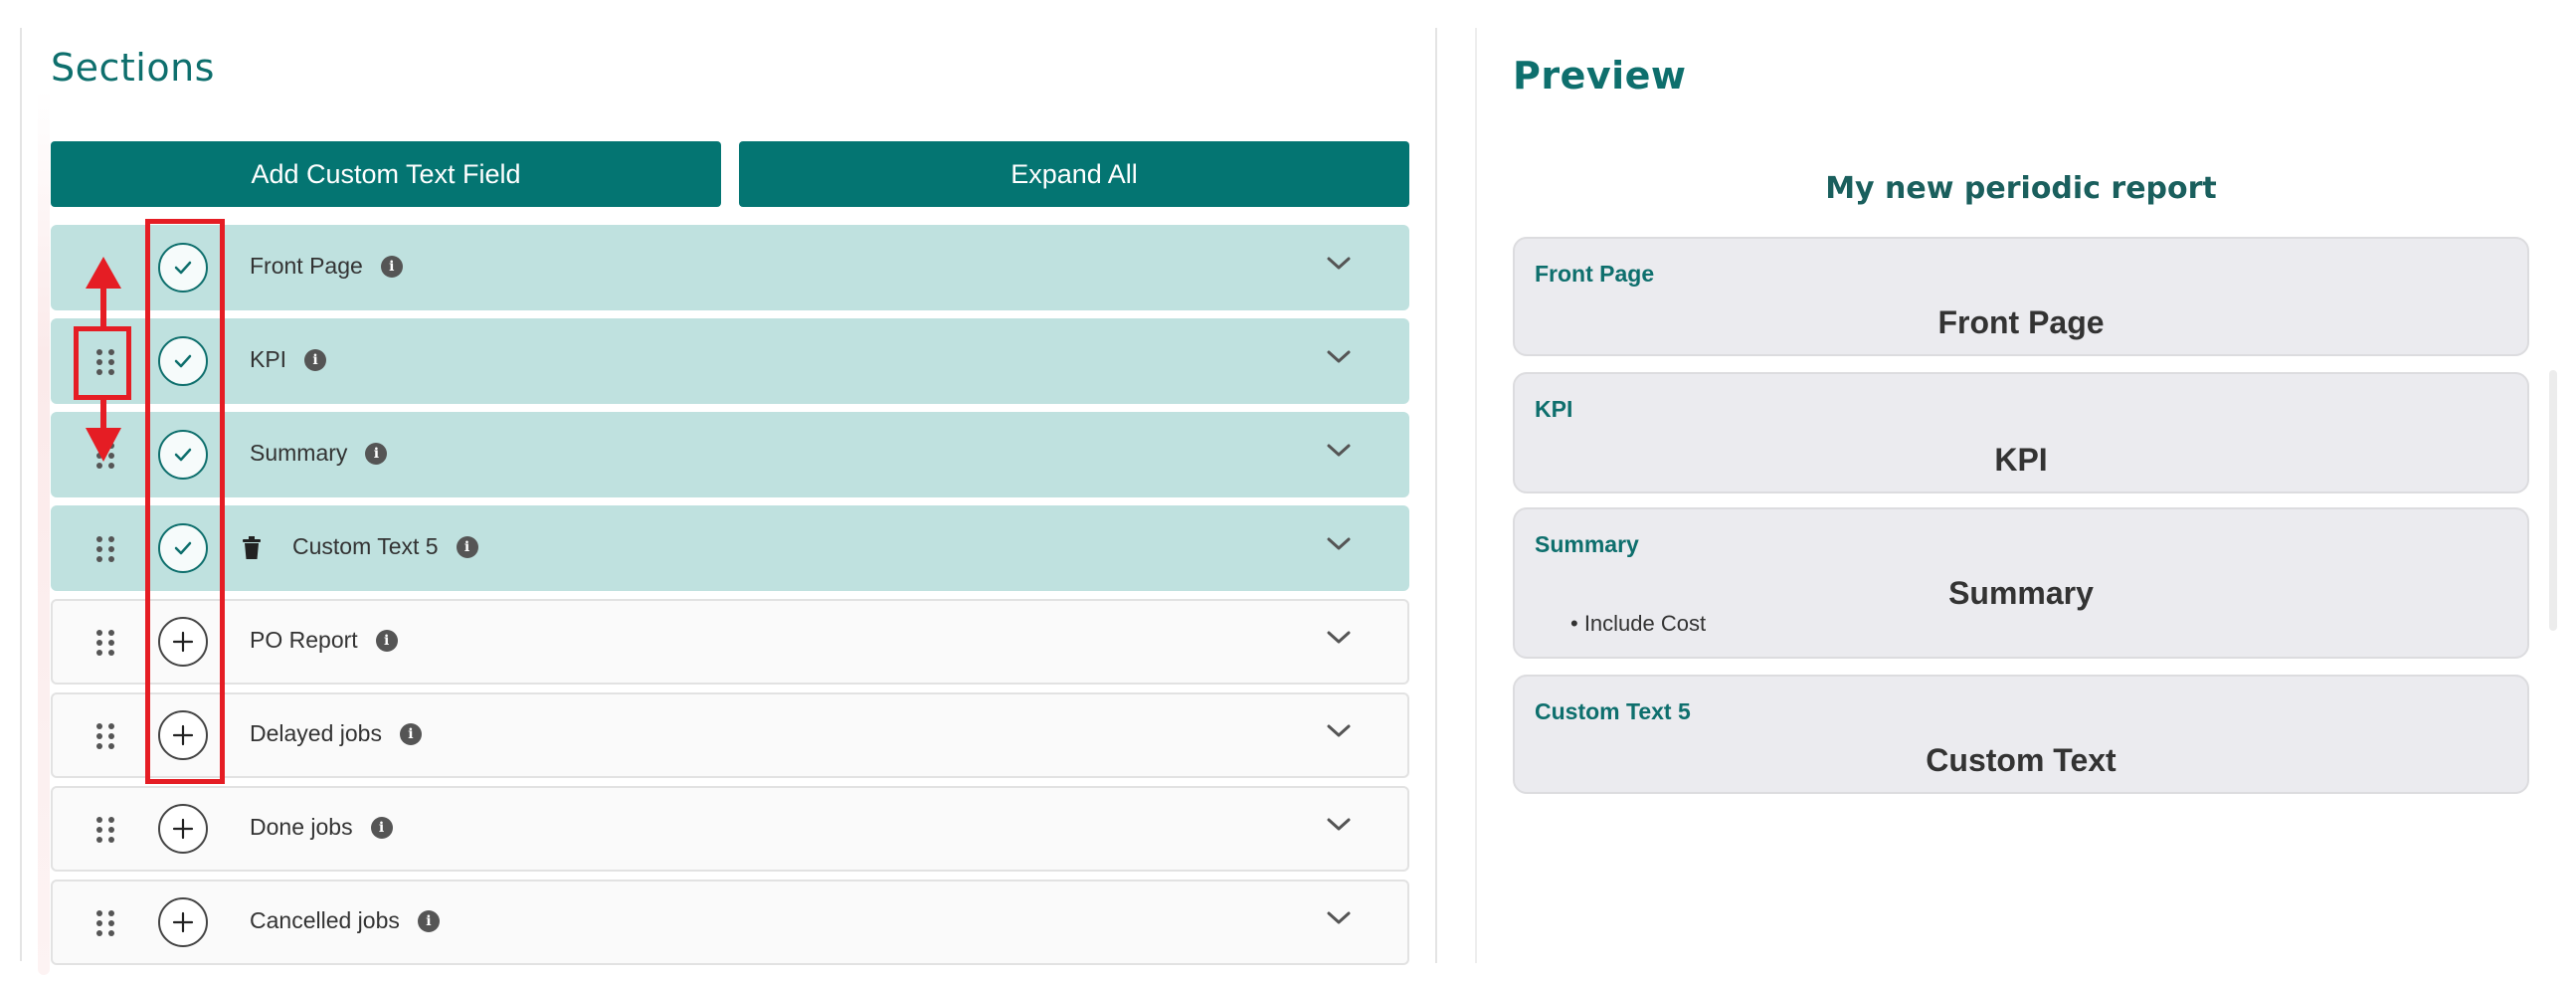 This screenshot has height=981, width=2576. I want to click on preview-card-bullet: • Include Cost, so click(1638, 623).